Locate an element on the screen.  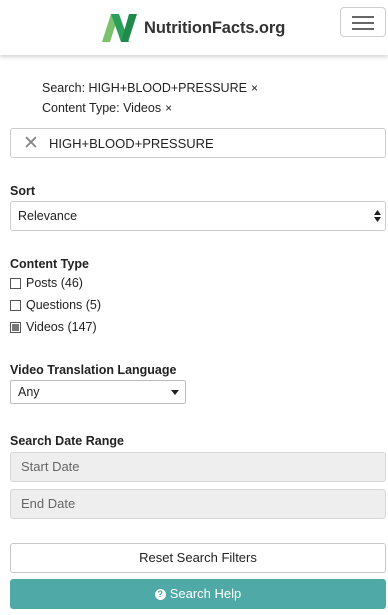
start-date-input: Start Date is located at coordinates (198, 467).